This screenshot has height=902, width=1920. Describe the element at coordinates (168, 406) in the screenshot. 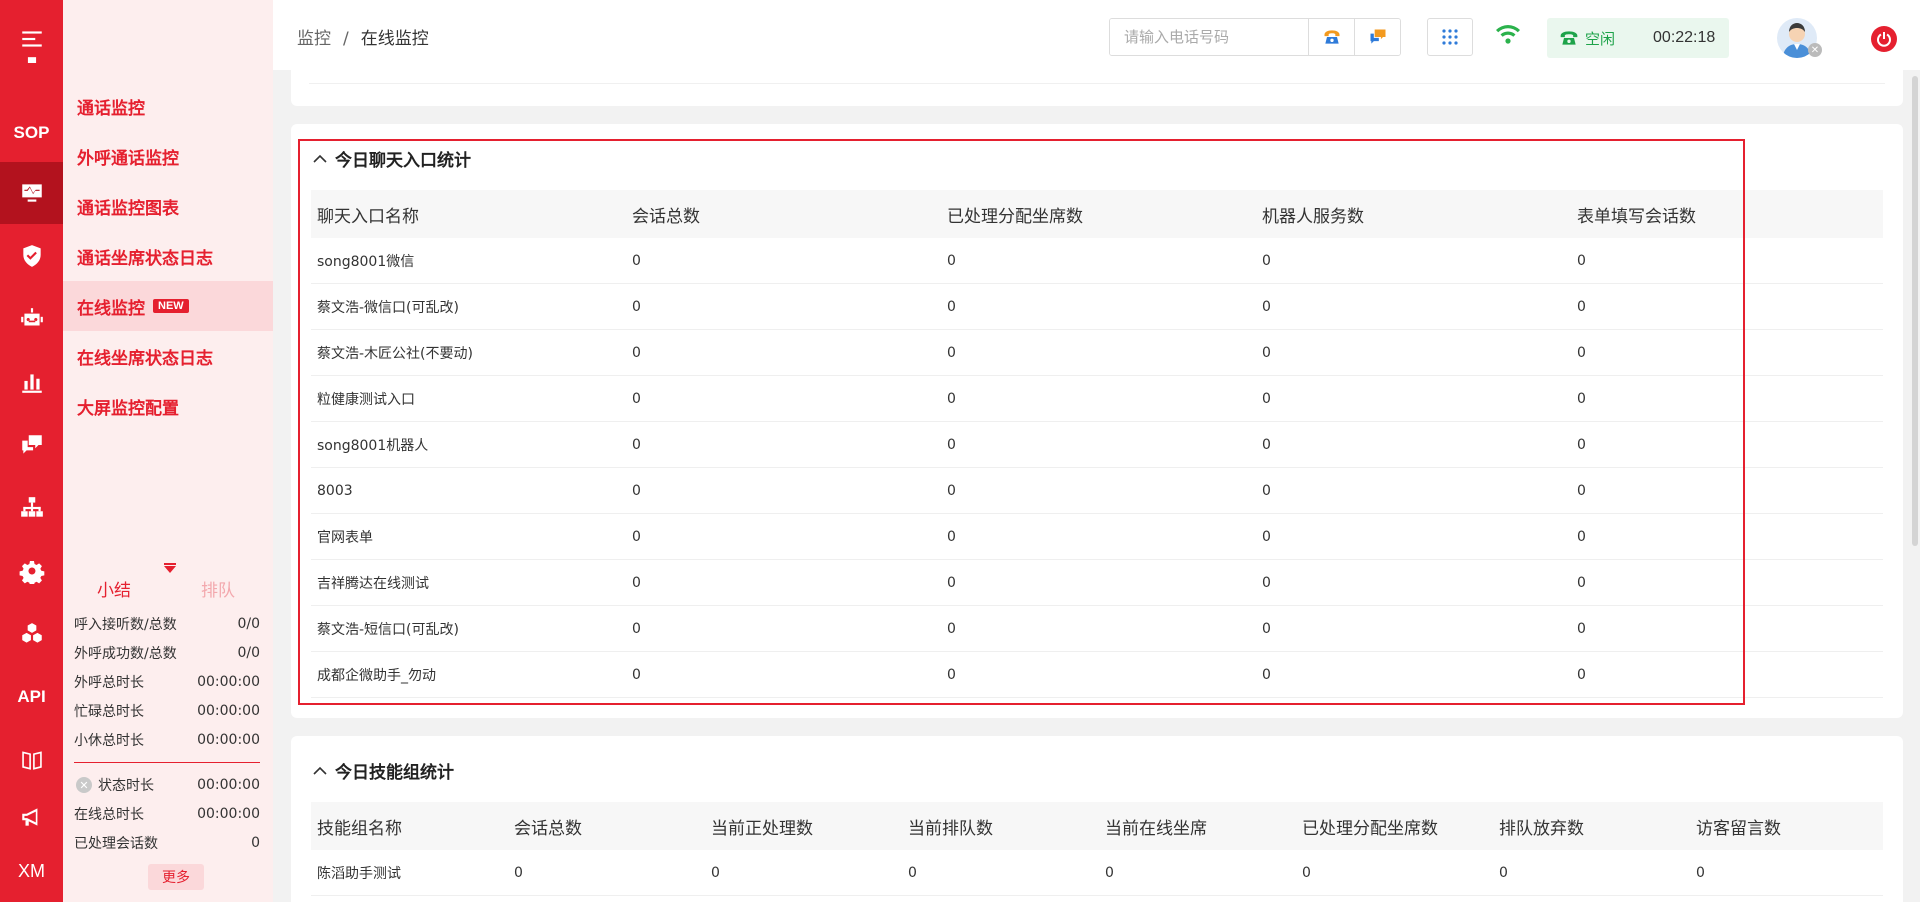

I see `menu-bigscreen-config: 大屏监控配置` at that location.